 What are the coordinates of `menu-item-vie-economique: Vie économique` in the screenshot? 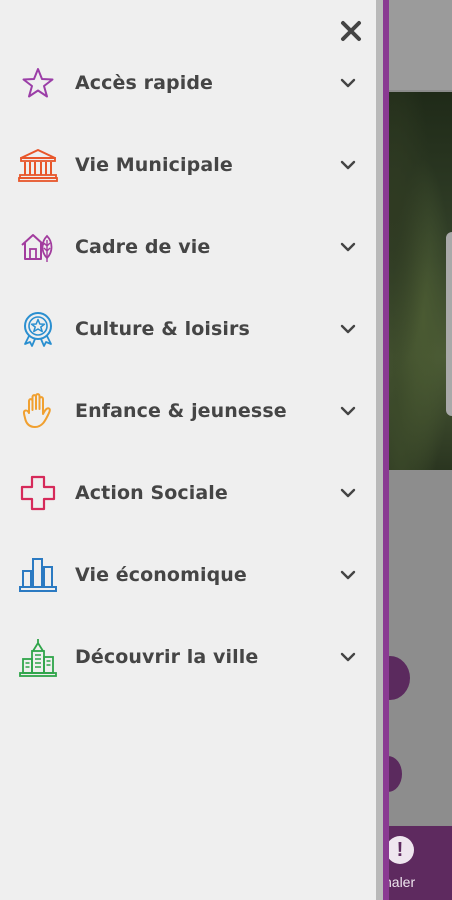 It's located at (188, 575).